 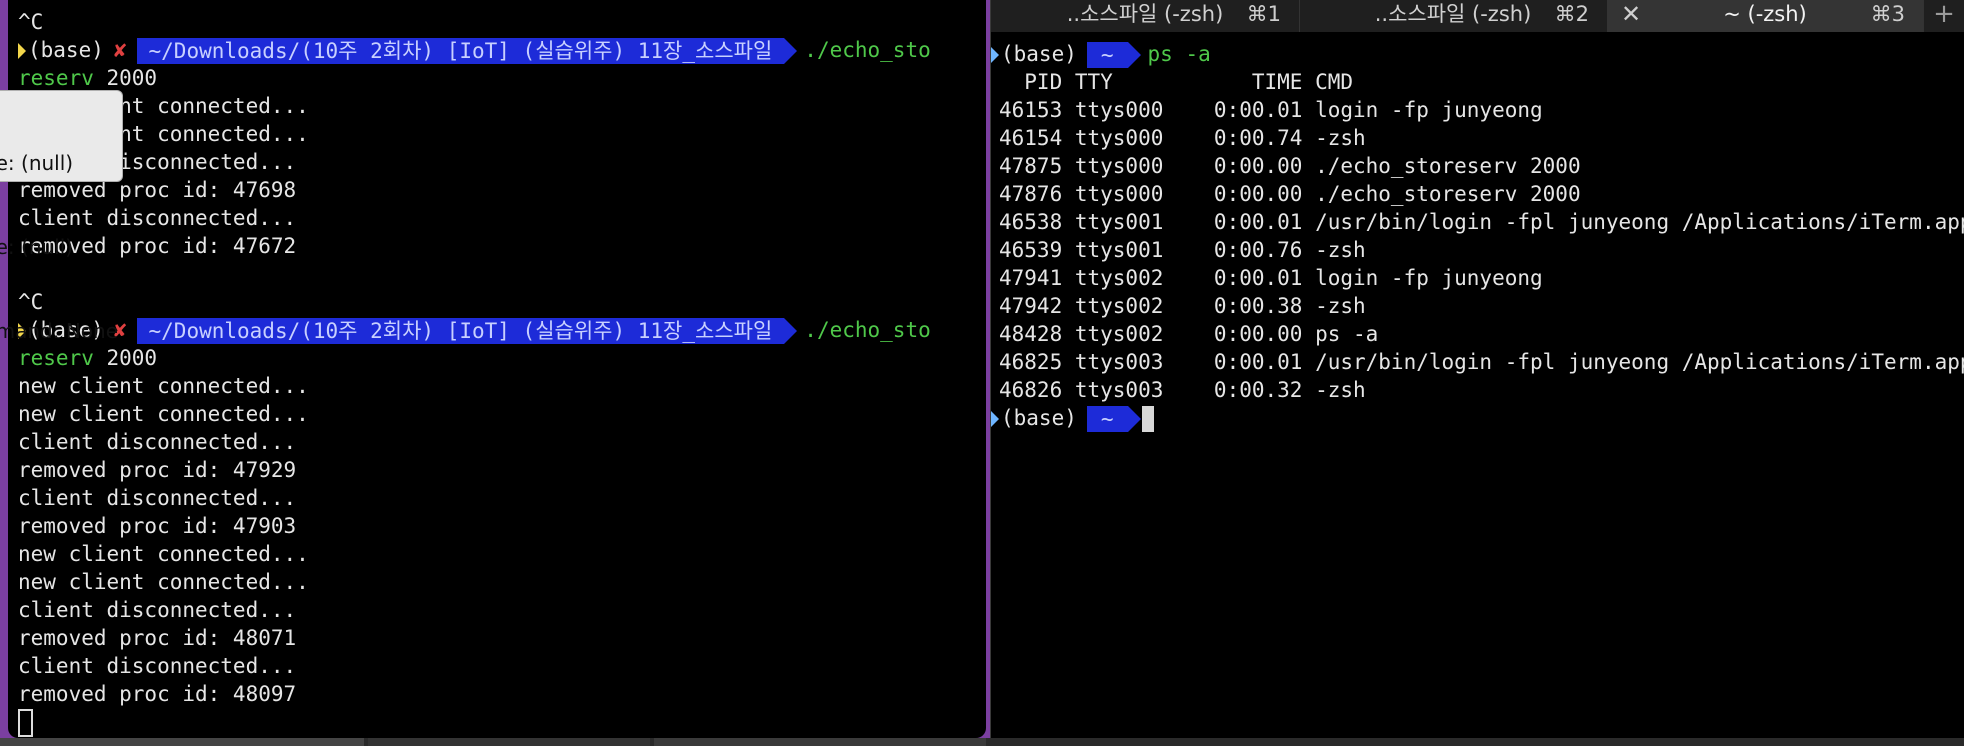 I want to click on tab-2: ..소스파일 (-zsh) ⌘2, so click(x=1453, y=16).